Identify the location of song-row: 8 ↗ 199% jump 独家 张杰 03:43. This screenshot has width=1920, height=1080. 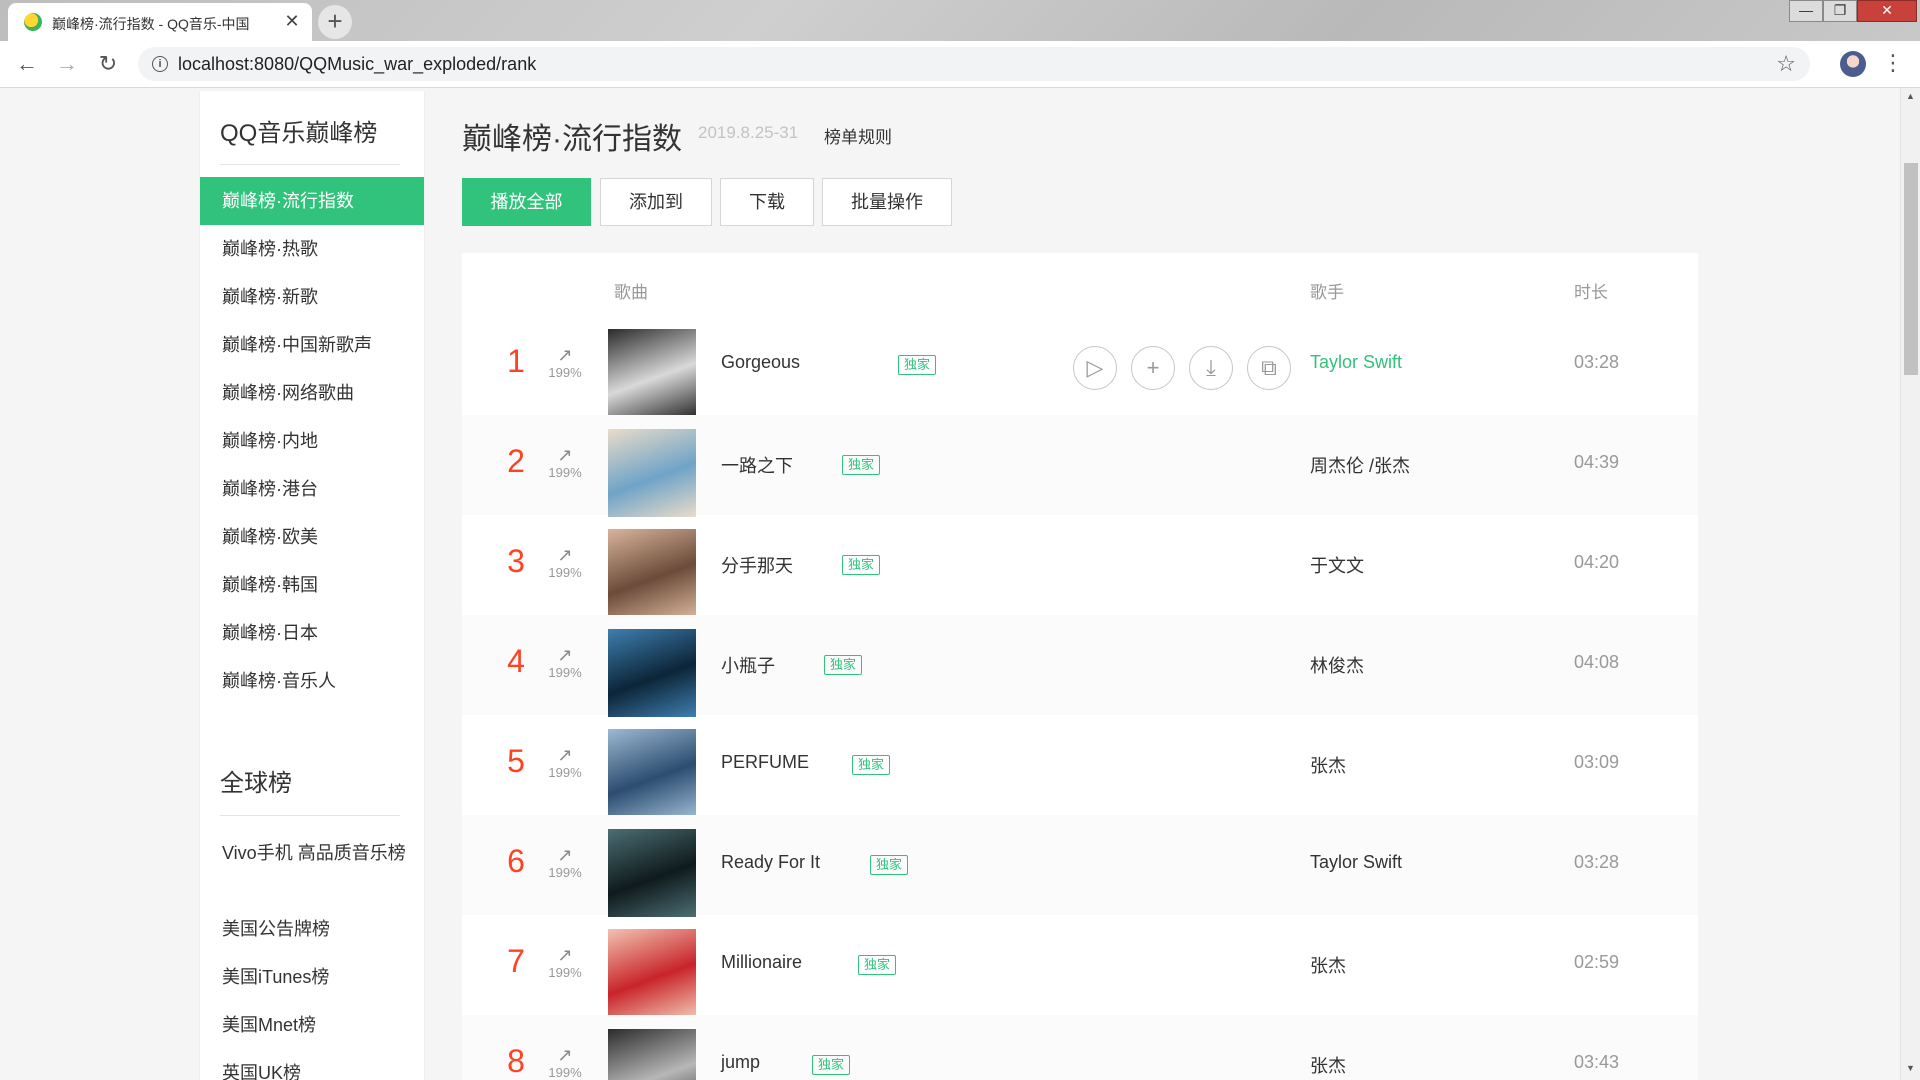
(1080, 1047).